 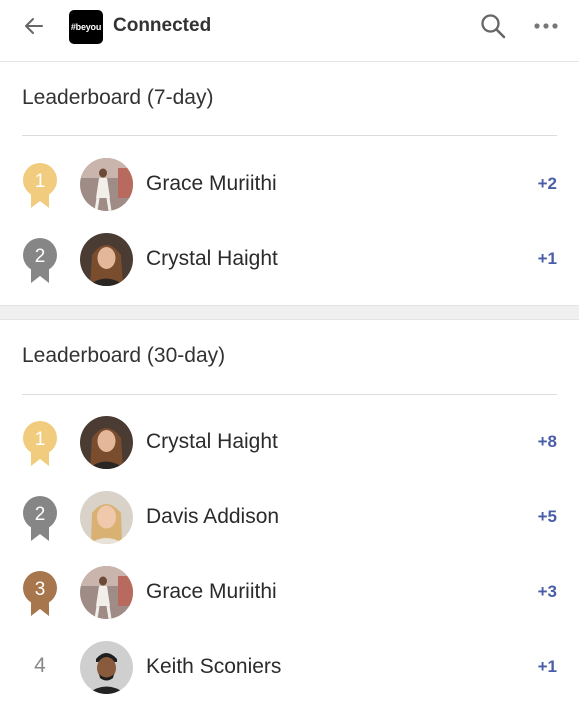 What do you see at coordinates (34, 26) in the screenshot?
I see `back-arrow-icon` at bounding box center [34, 26].